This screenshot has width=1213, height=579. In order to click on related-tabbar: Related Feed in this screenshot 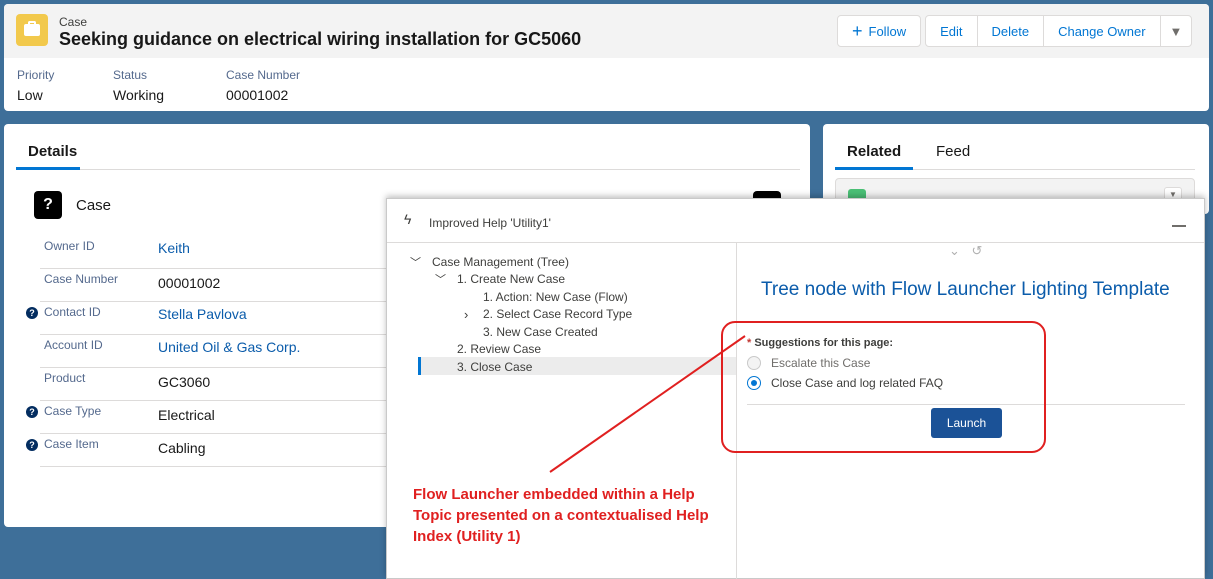, I will do `click(1015, 147)`.